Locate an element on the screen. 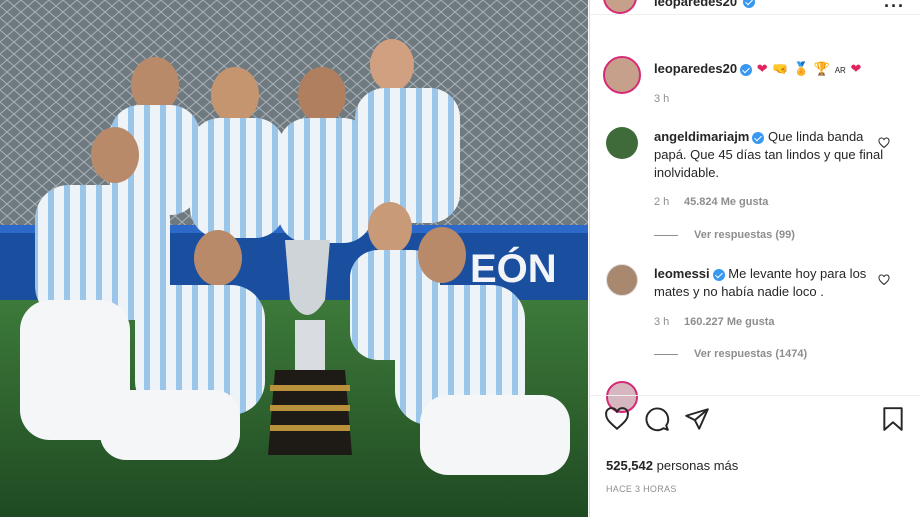  caption-emoji-6: ❤ is located at coordinates (856, 68).